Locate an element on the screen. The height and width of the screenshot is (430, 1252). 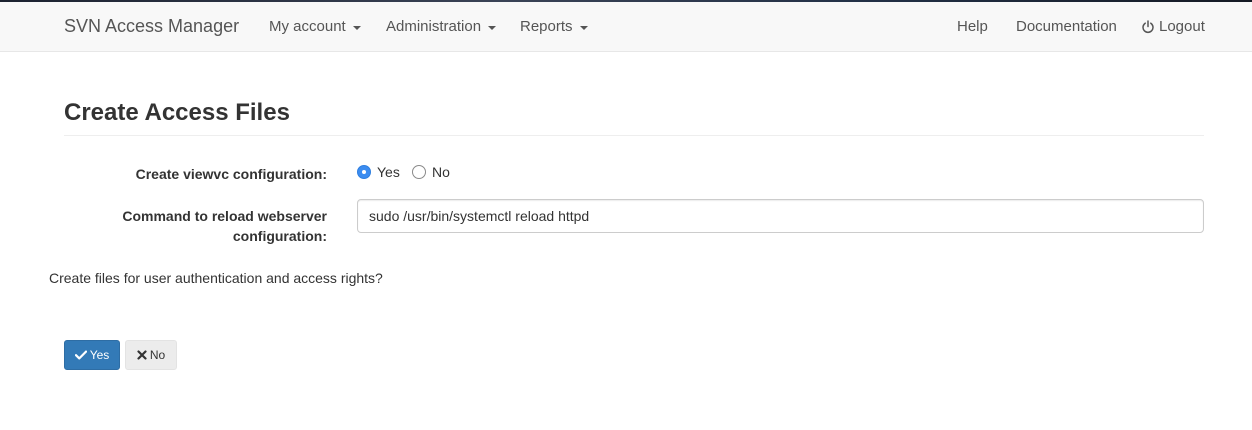
yes-button-label: Yes is located at coordinates (99, 355).